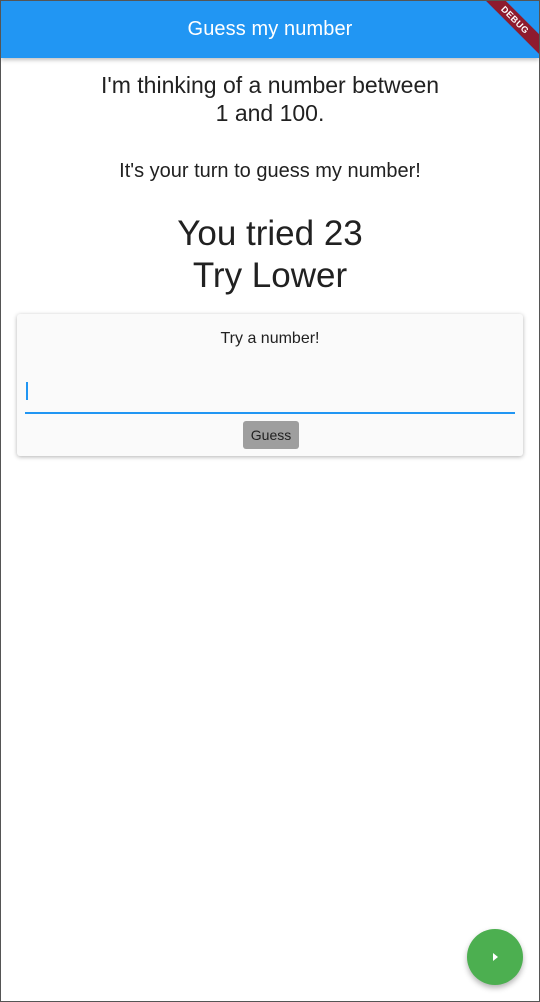 This screenshot has width=540, height=1002. I want to click on app-bar: Guess my number DEBUG, so click(270, 29).